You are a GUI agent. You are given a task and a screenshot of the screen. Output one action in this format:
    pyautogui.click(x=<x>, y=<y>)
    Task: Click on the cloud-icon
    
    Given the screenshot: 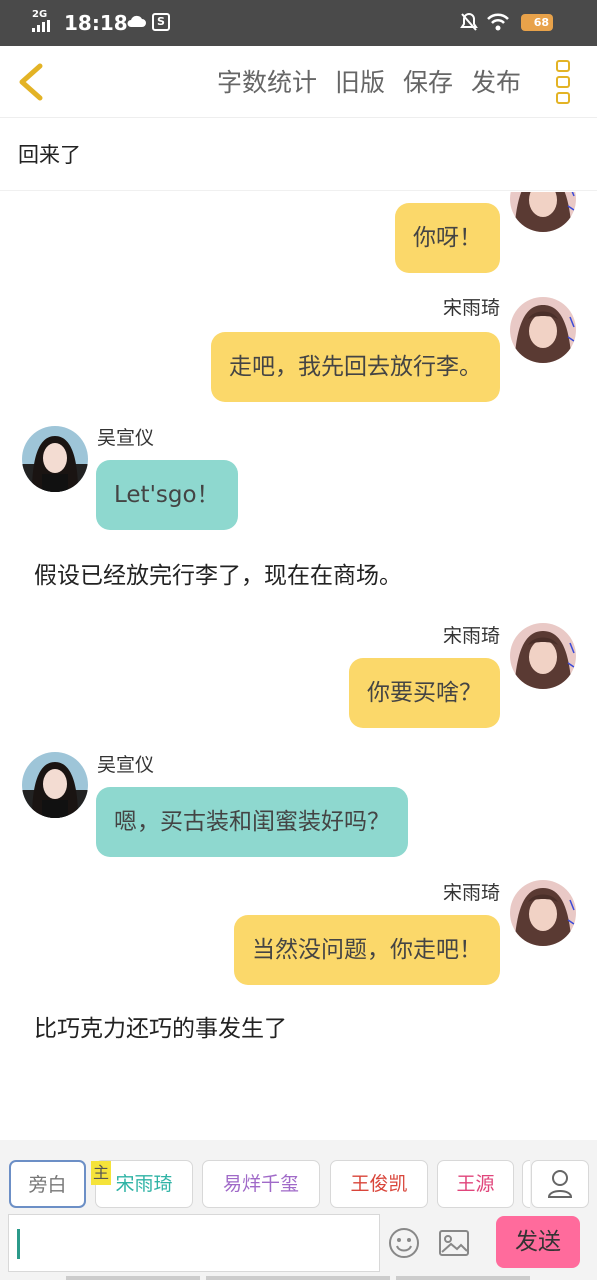 What is the action you would take?
    pyautogui.click(x=136, y=21)
    